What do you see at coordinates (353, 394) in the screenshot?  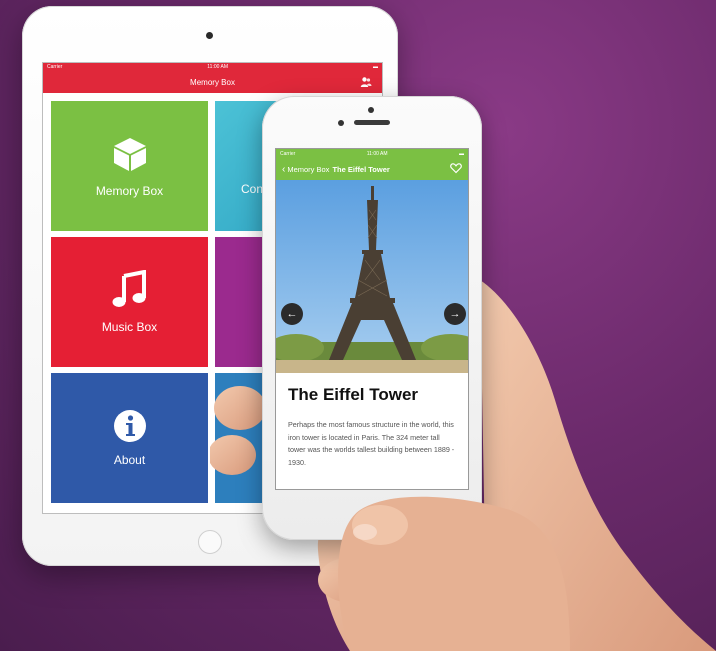 I see `article-title: The Eiffel Tower` at bounding box center [353, 394].